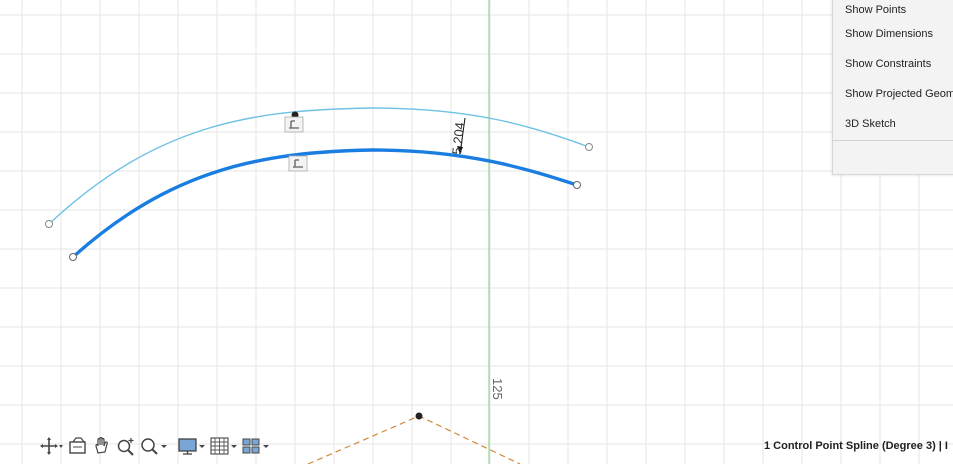 This screenshot has width=953, height=464. Describe the element at coordinates (419, 416) in the screenshot. I see `sketch-point` at that location.